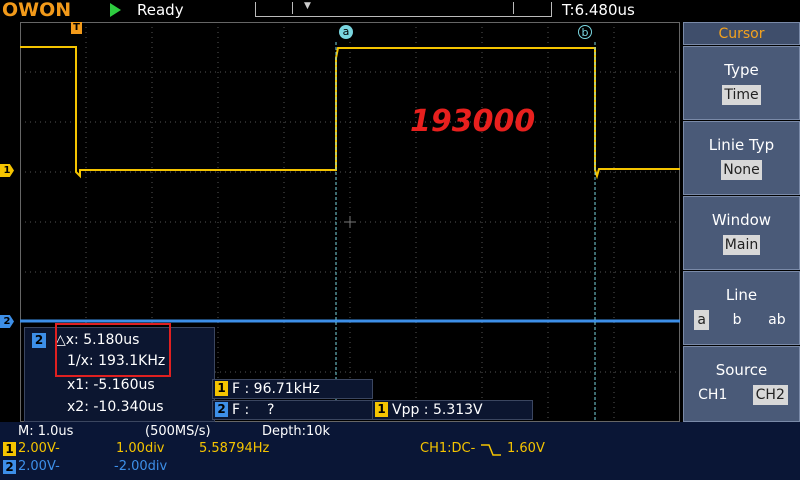 The height and width of the screenshot is (480, 800). Describe the element at coordinates (221, 409) in the screenshot. I see `ch2-badge: 2` at that location.